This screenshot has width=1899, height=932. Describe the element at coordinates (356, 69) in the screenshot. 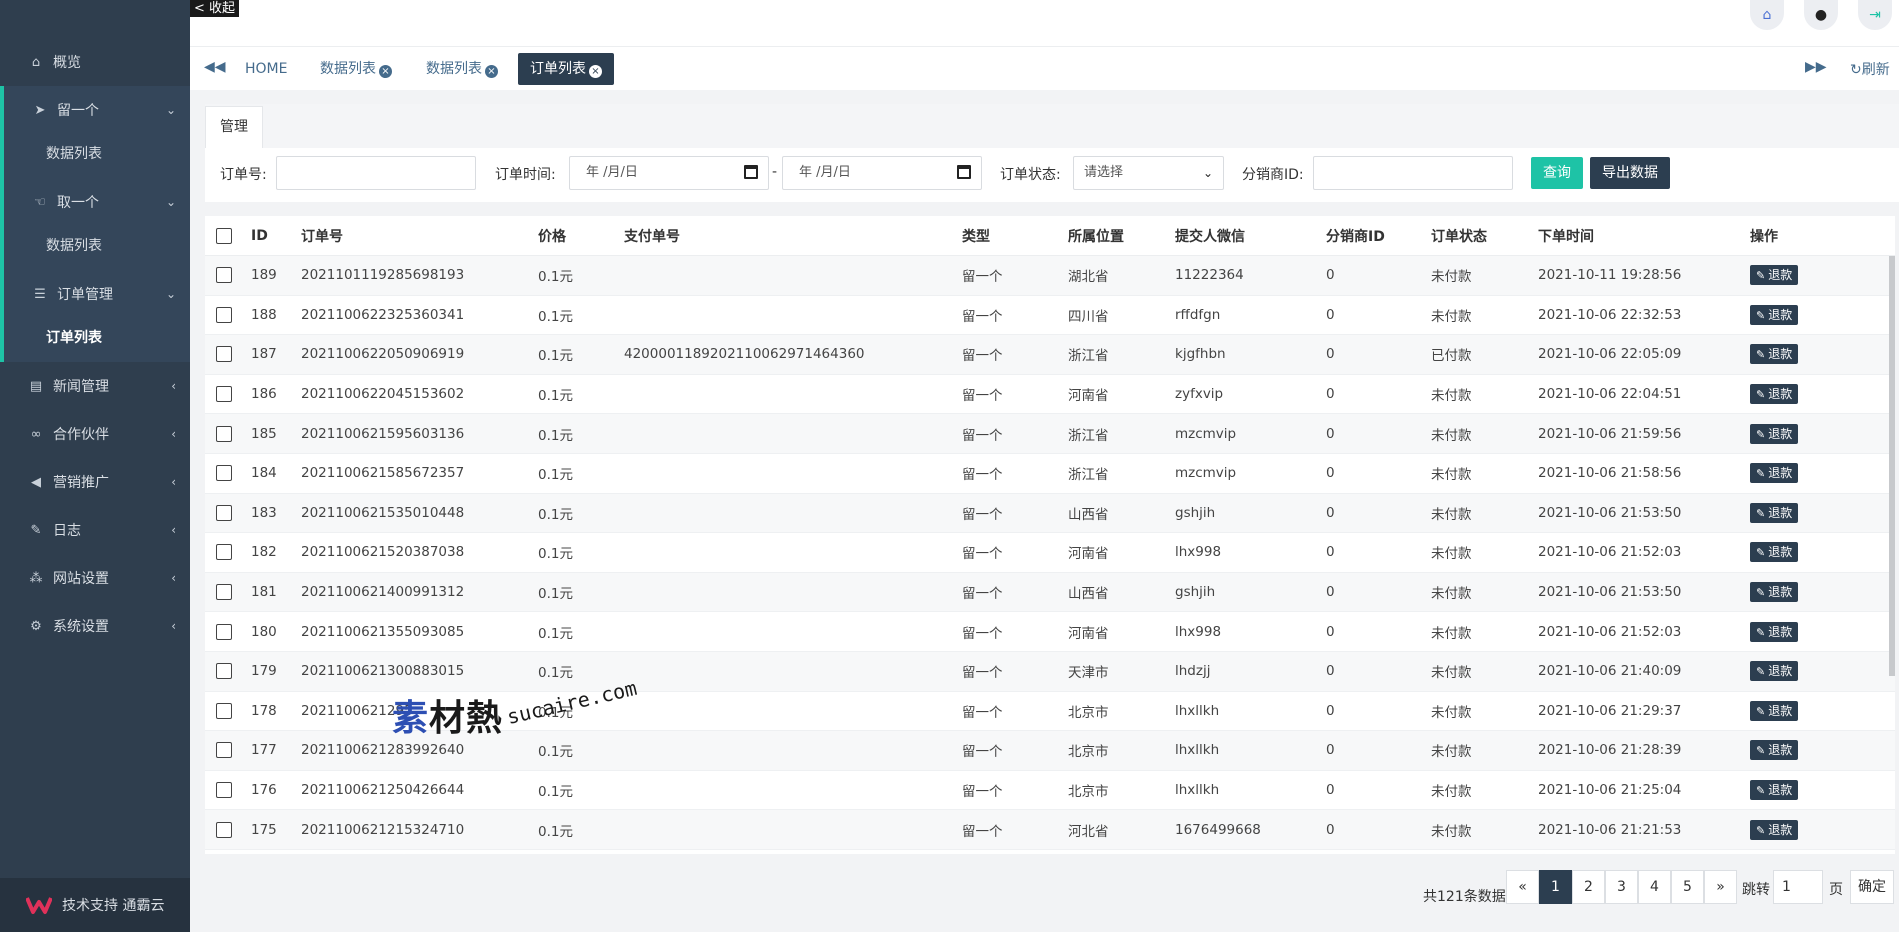

I see `tab-data-list-1: 数据列表 ×` at that location.